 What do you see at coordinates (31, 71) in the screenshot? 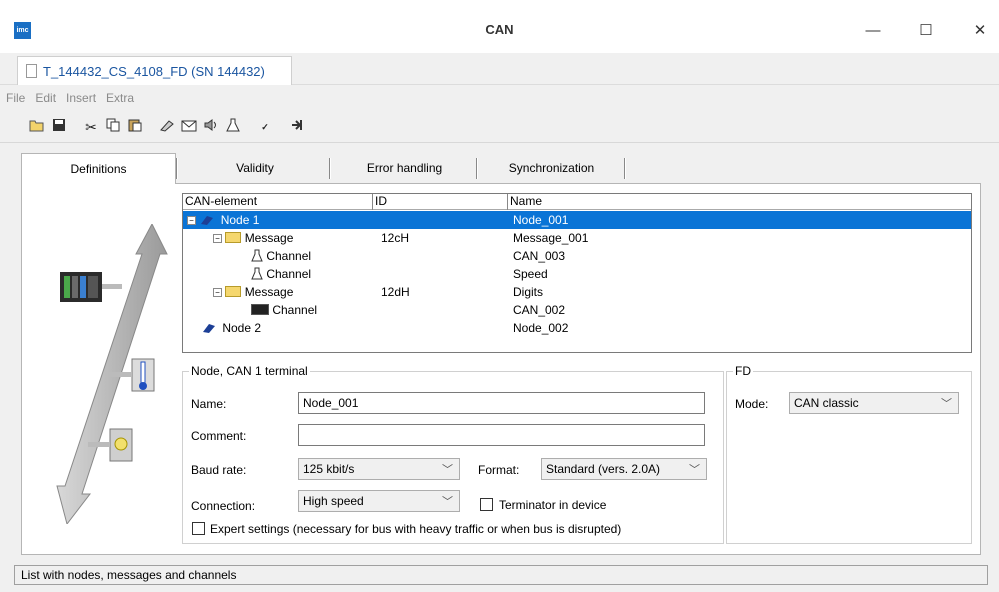
I see `document-icon` at bounding box center [31, 71].